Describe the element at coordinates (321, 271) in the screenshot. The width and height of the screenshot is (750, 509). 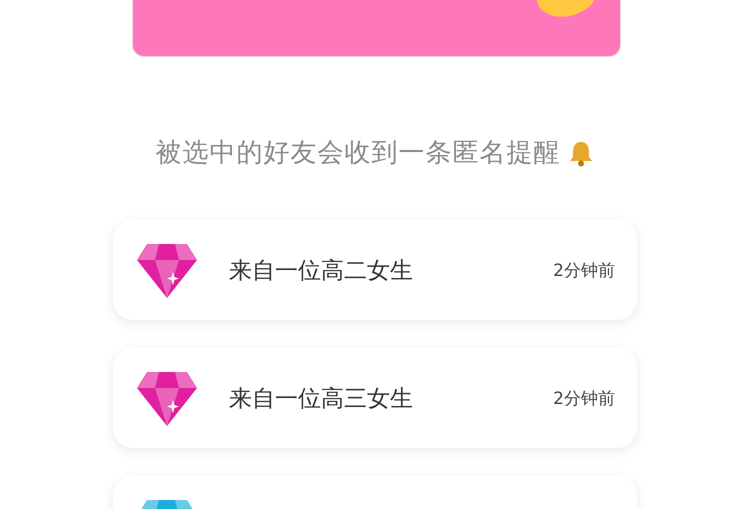
I see `message-title: 来自一位高二女生` at that location.